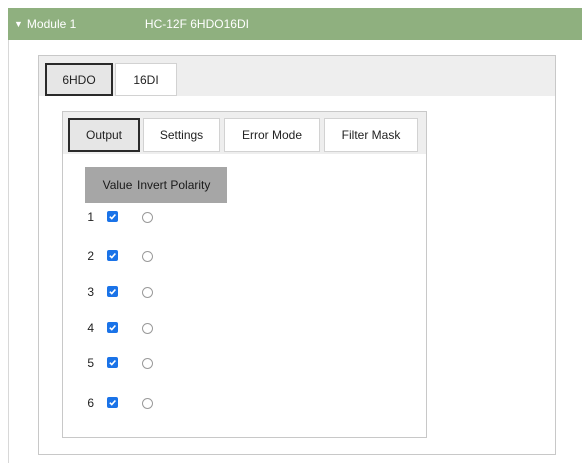 This screenshot has height=463, width=582. What do you see at coordinates (90, 256) in the screenshot?
I see `row-number: 2` at bounding box center [90, 256].